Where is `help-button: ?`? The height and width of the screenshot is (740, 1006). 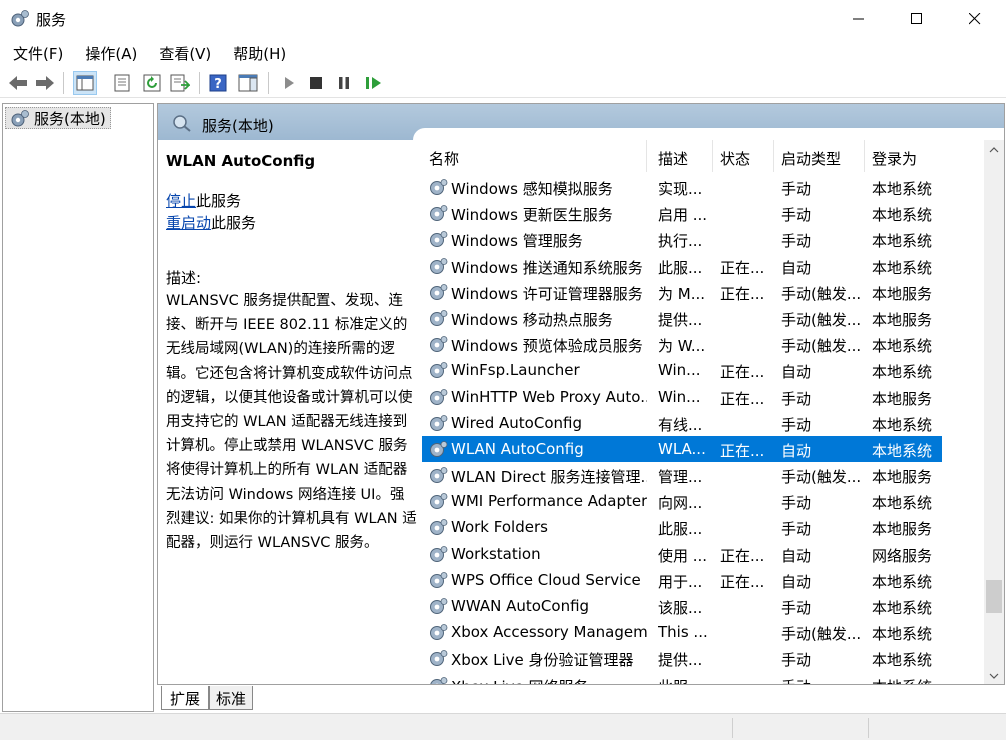 help-button: ? is located at coordinates (218, 83).